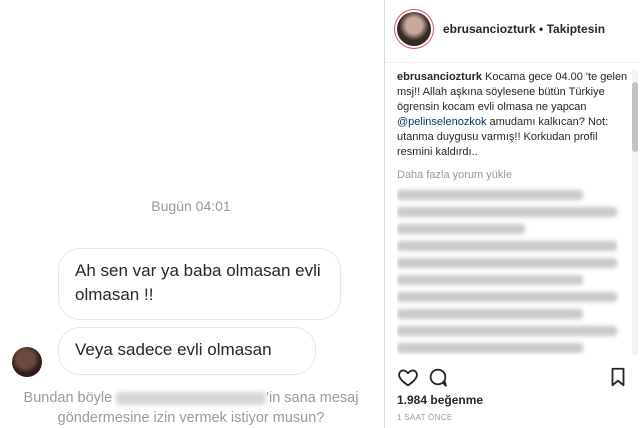 Image resolution: width=640 pixels, height=428 pixels. What do you see at coordinates (513, 175) in the screenshot?
I see `load-more-comments: Daha fazla yorum yükle` at bounding box center [513, 175].